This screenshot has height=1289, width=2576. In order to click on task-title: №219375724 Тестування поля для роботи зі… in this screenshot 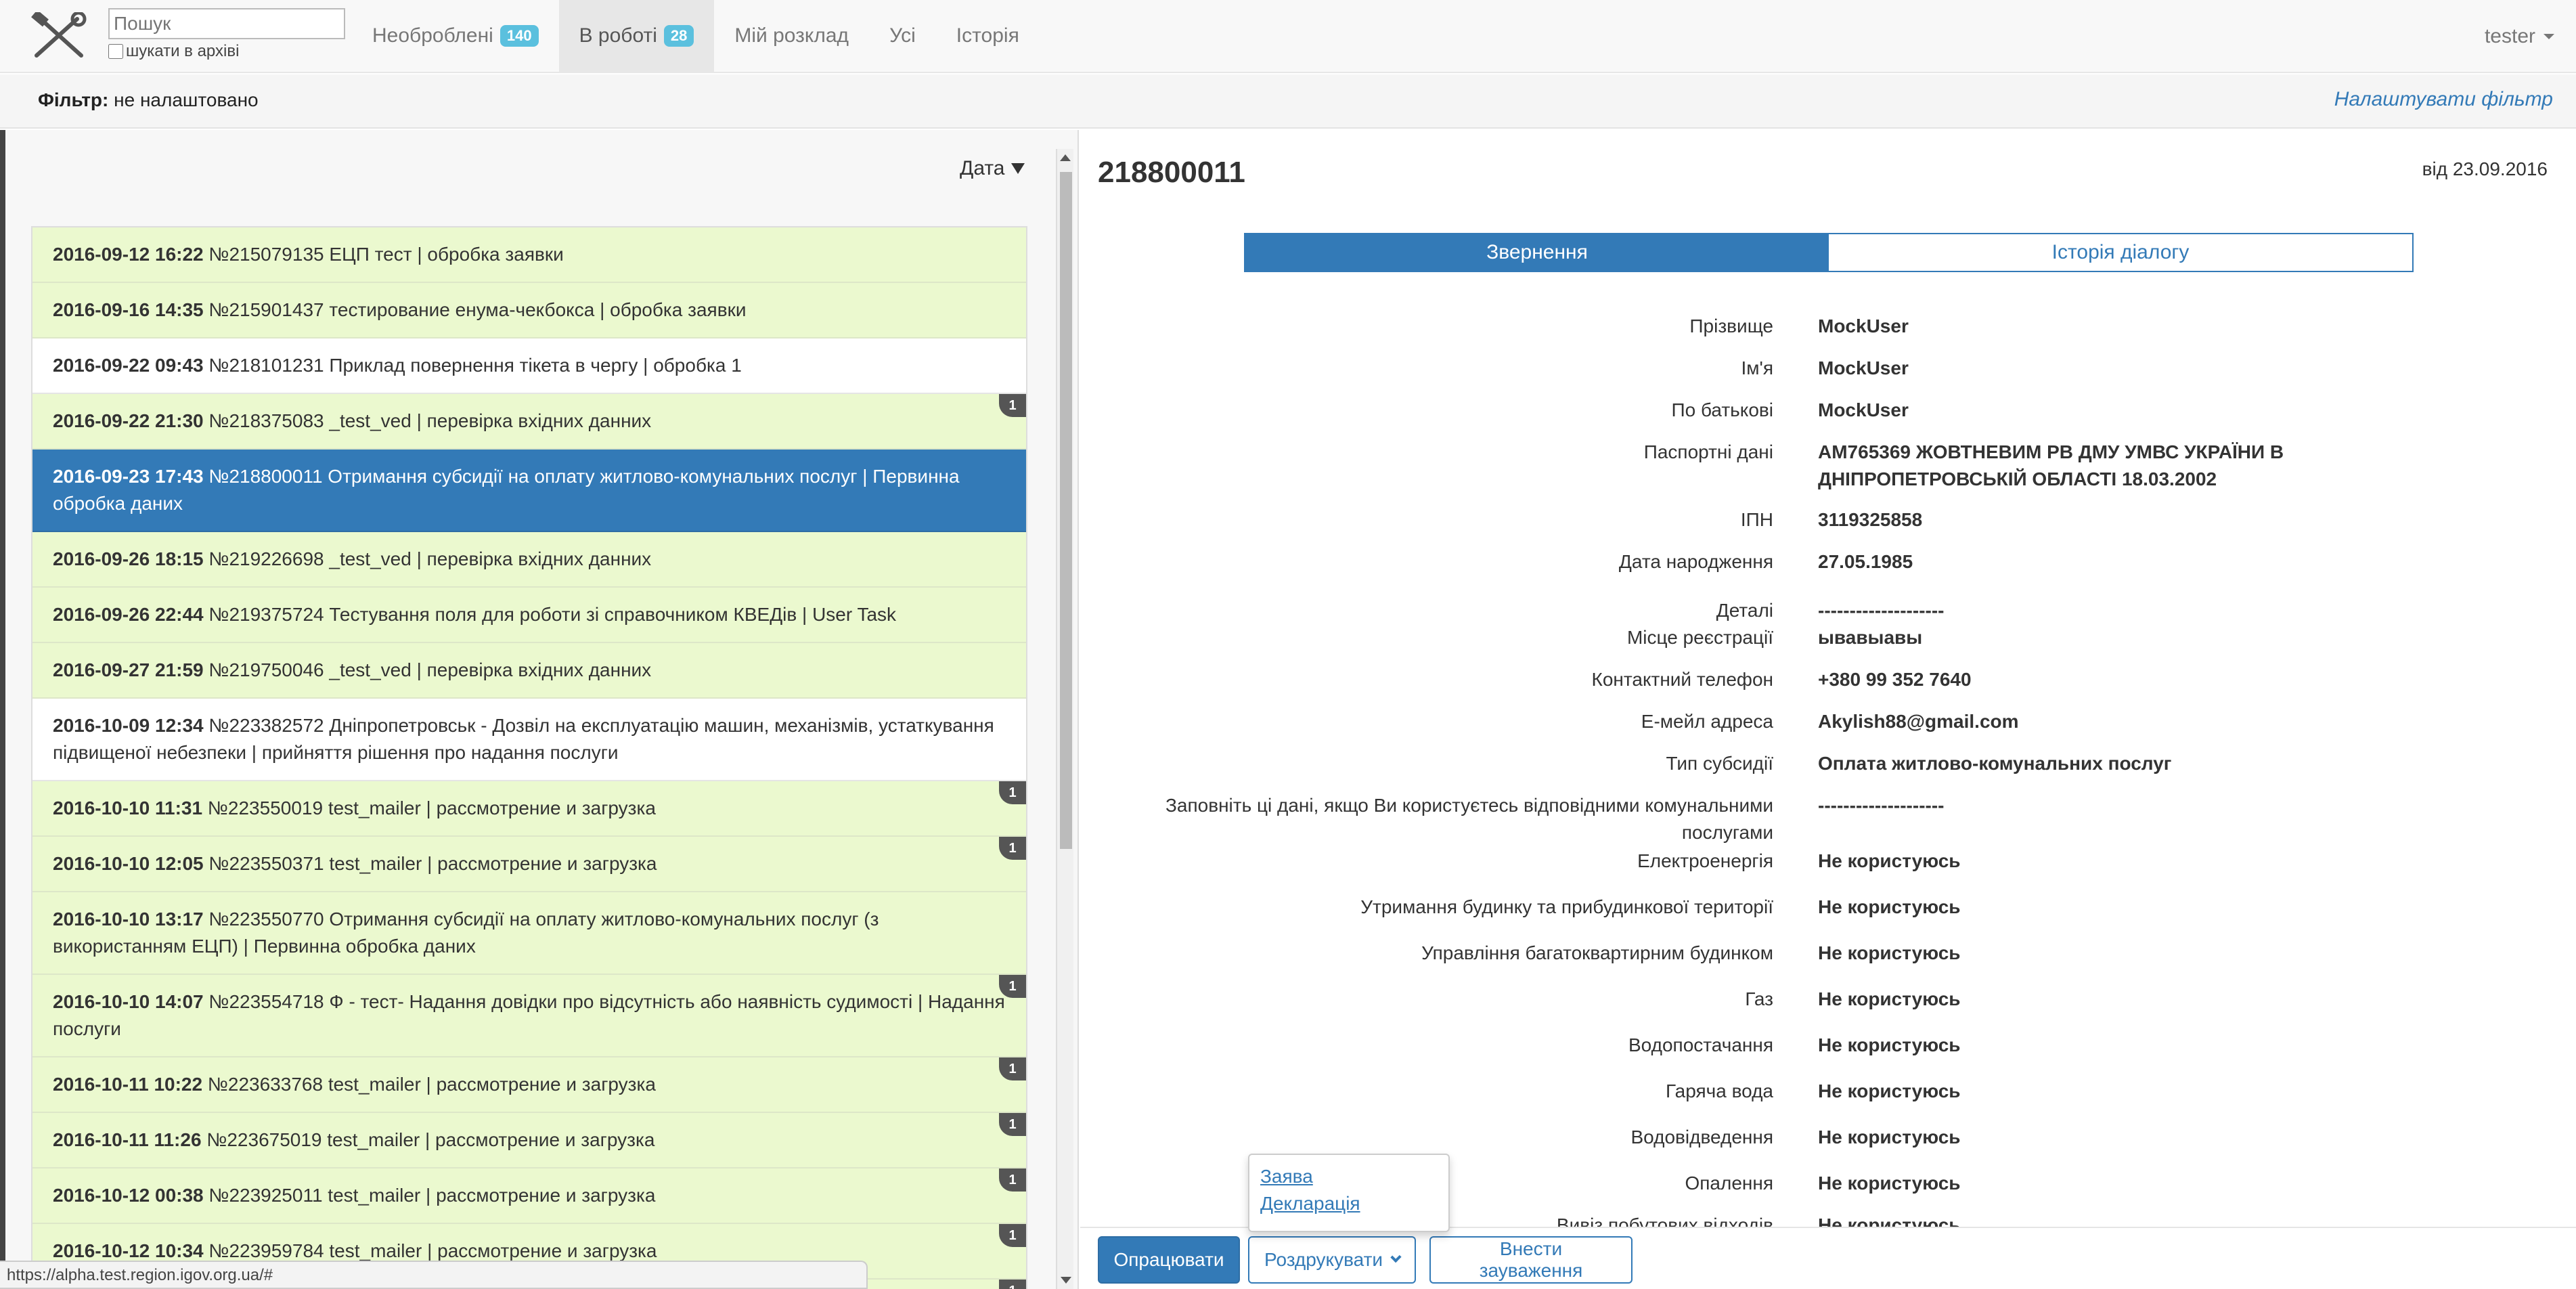, I will do `click(552, 615)`.